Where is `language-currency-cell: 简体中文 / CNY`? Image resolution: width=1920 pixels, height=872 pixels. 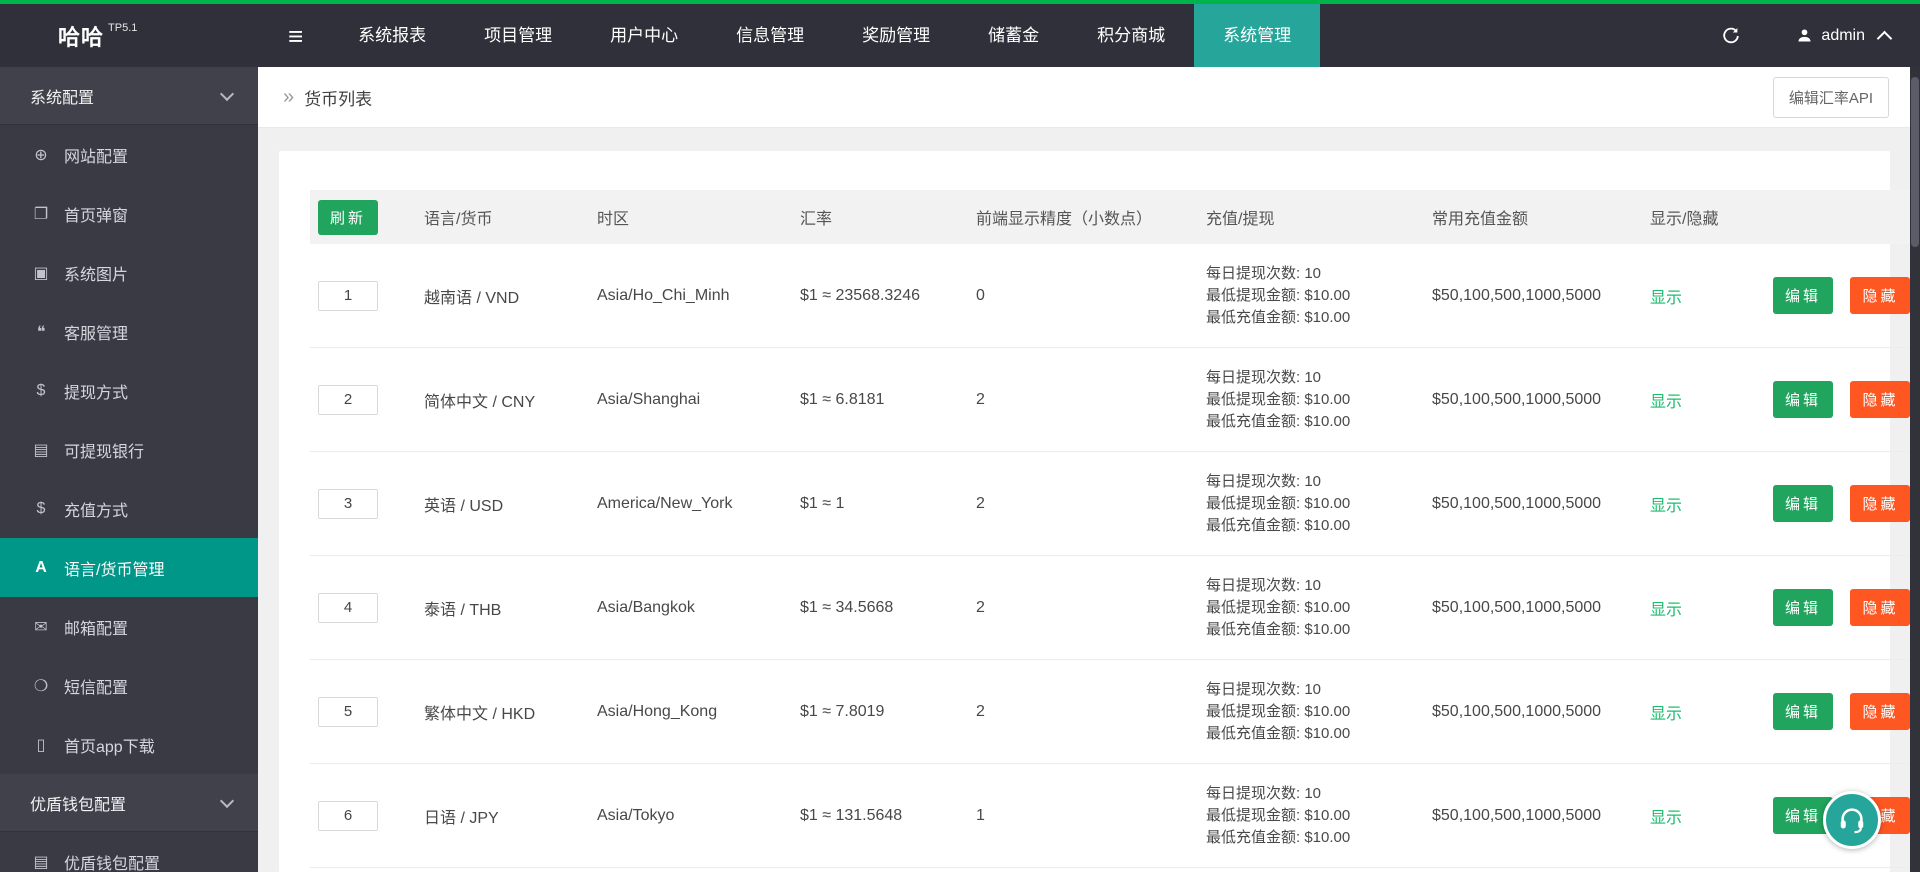 language-currency-cell: 简体中文 / CNY is located at coordinates (510, 399).